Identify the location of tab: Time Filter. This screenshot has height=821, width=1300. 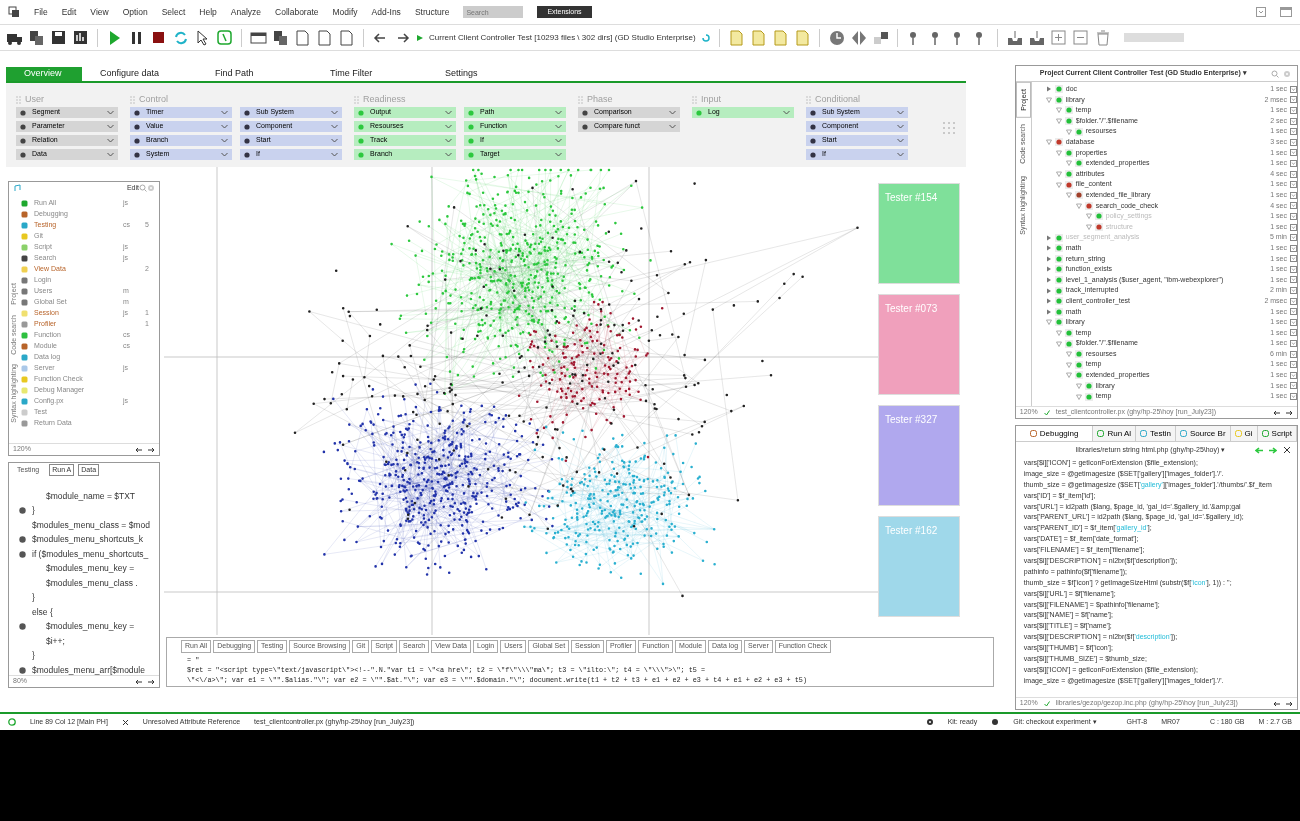
(369, 74).